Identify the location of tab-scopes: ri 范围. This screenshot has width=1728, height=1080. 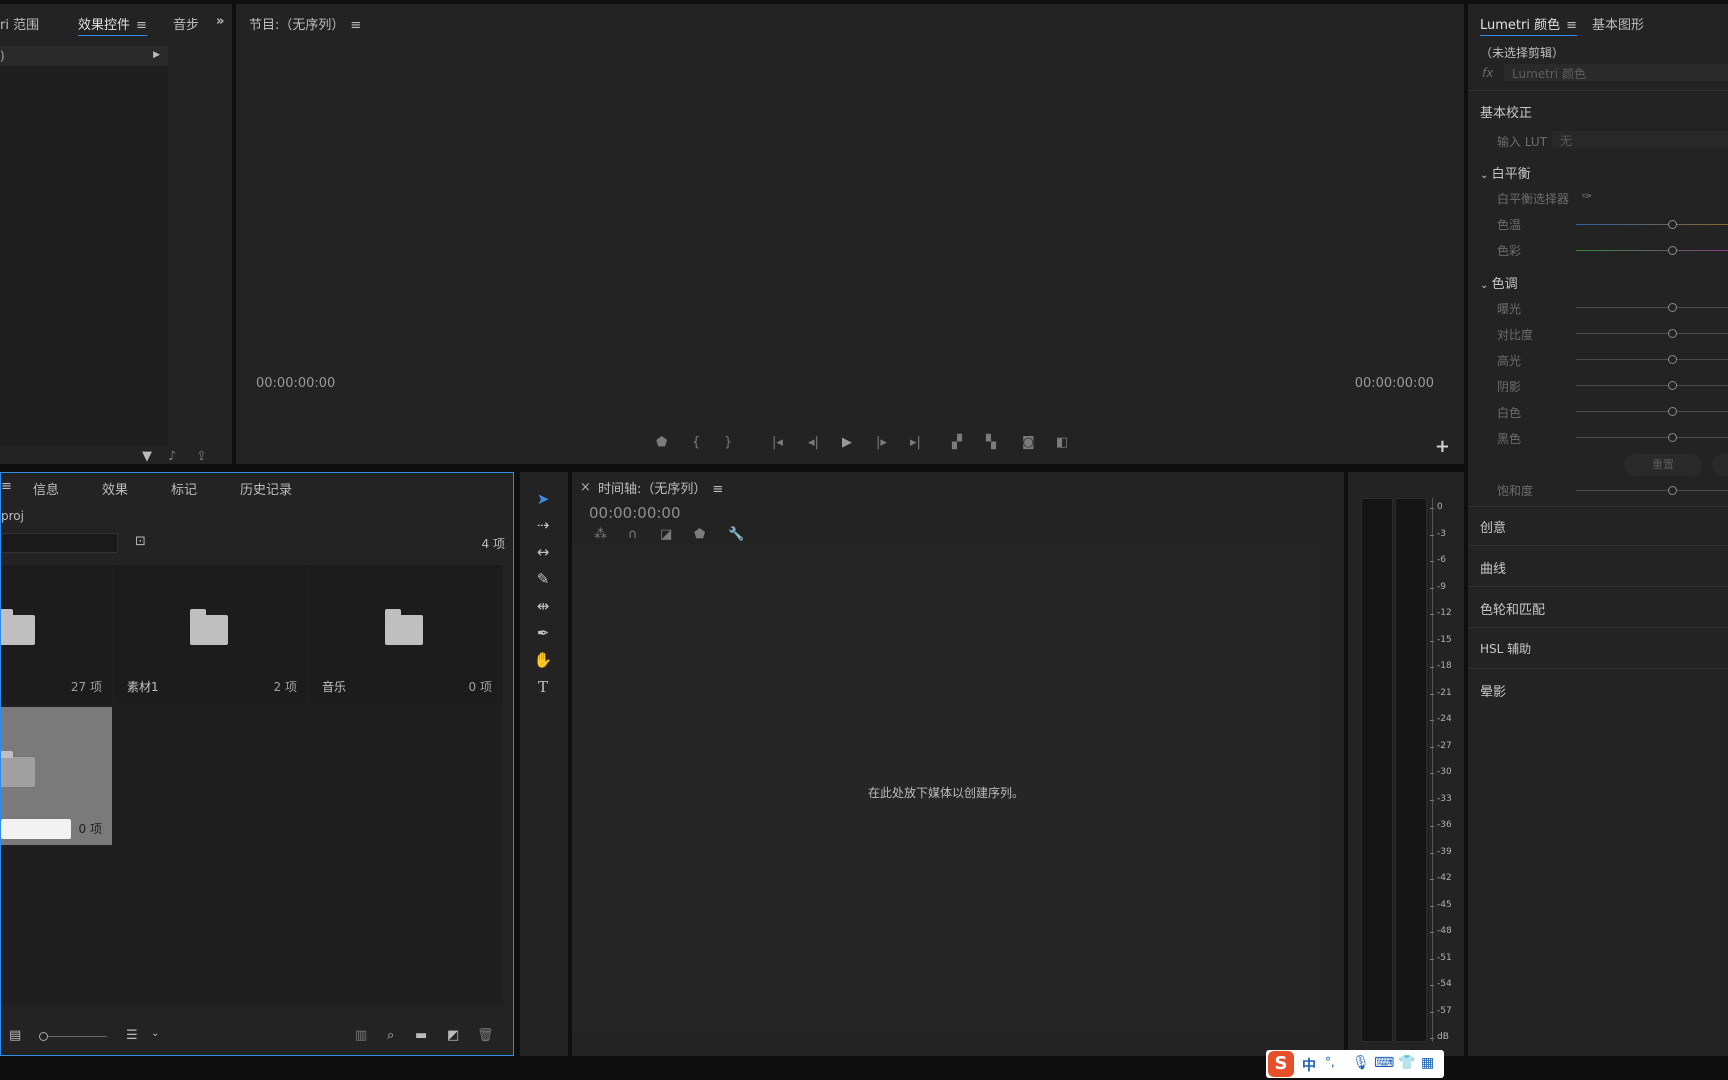
(19, 23).